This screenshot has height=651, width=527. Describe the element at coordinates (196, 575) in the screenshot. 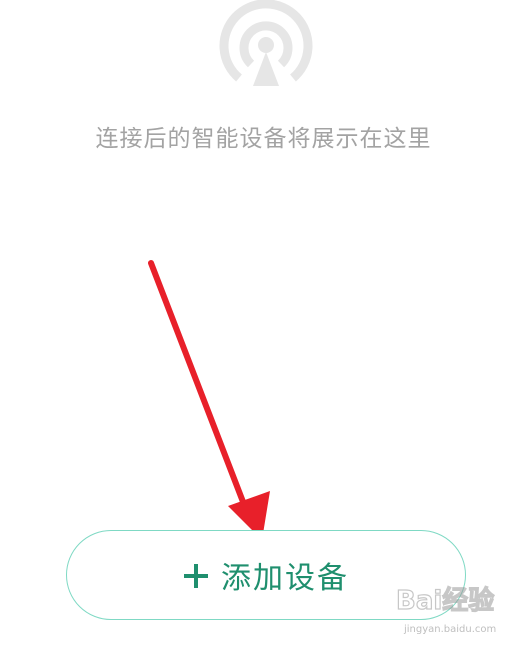

I see `plus-icon` at that location.